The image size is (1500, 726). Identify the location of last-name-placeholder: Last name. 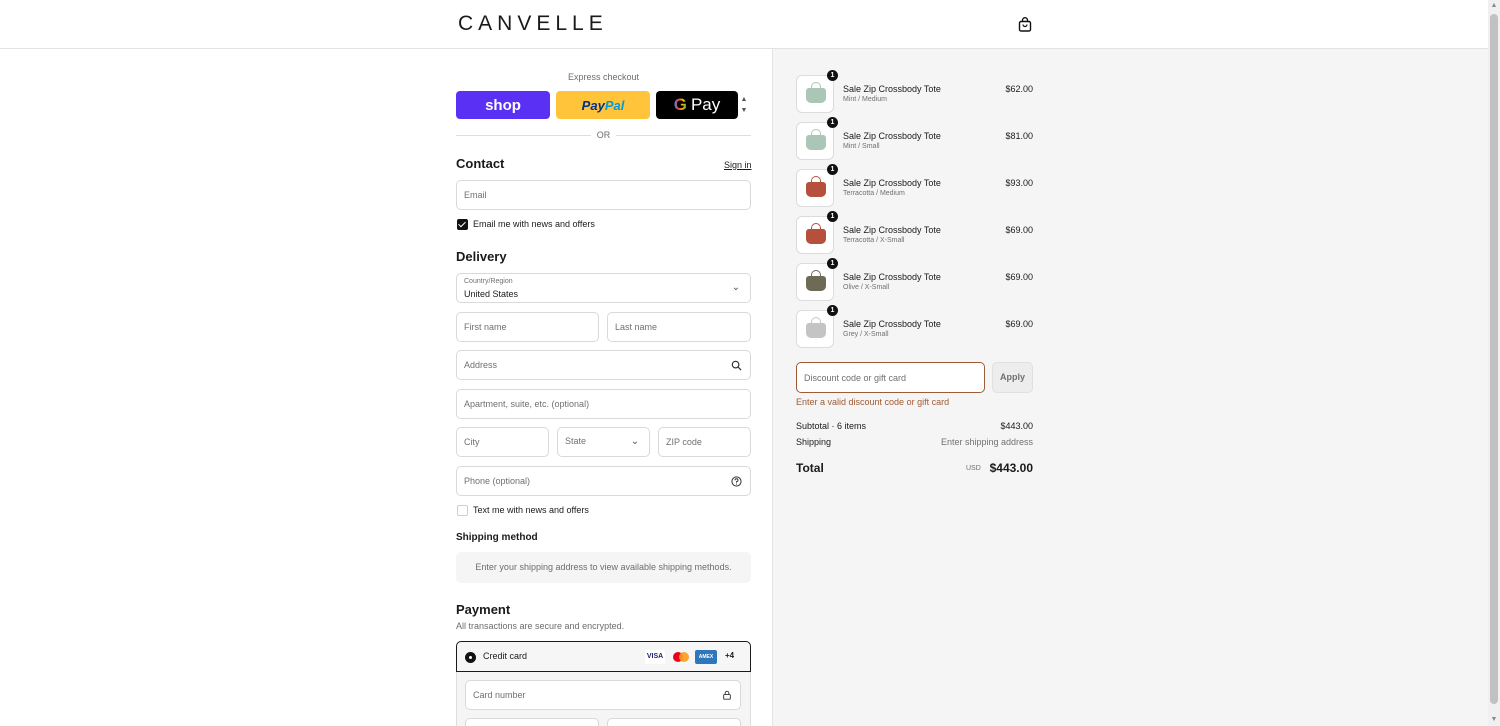
(636, 327).